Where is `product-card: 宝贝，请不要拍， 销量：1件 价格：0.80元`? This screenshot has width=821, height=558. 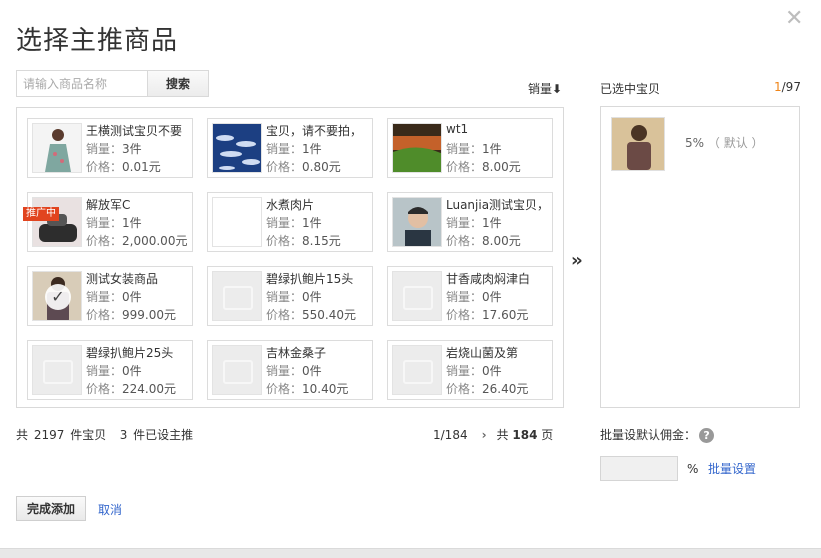
product-card: 宝贝，请不要拍， 销量：1件 价格：0.80元 is located at coordinates (290, 148).